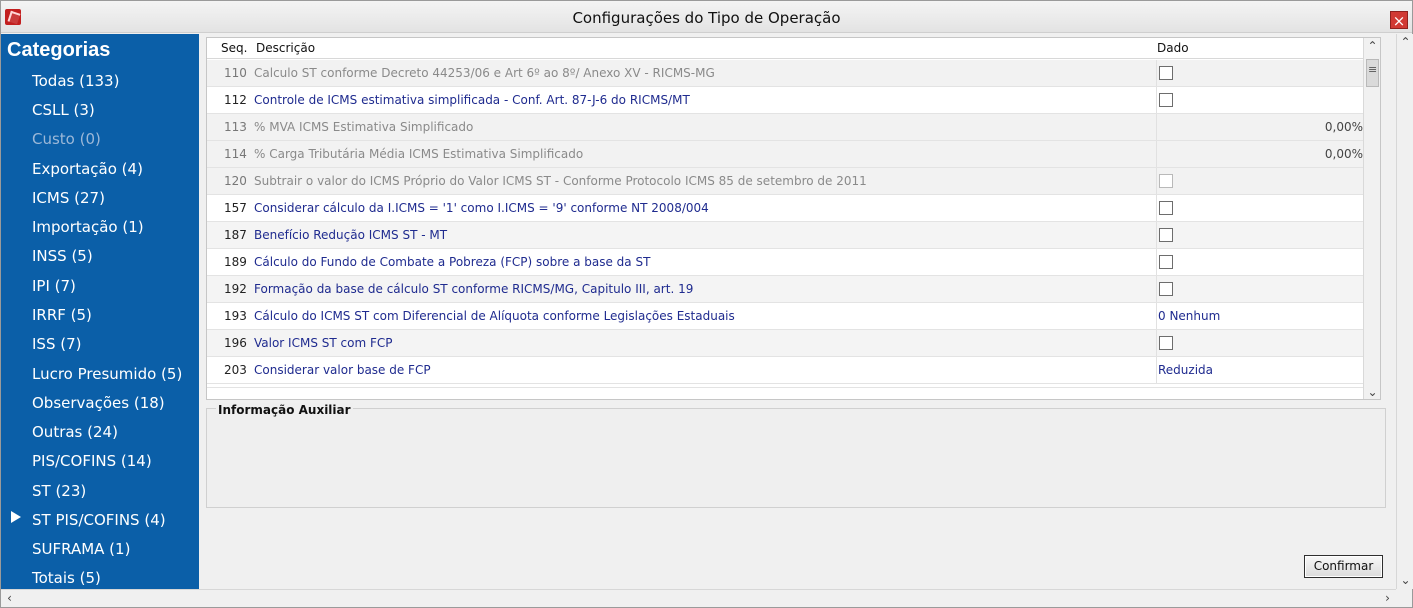 The image size is (1413, 608). What do you see at coordinates (1343, 566) in the screenshot?
I see `confirm-button: Confirmar` at bounding box center [1343, 566].